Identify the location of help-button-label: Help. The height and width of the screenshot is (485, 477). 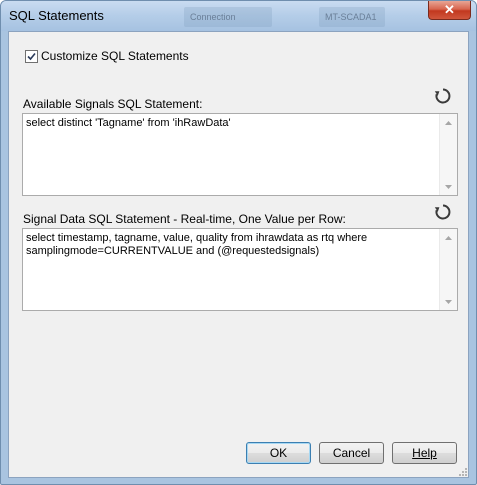
(424, 453).